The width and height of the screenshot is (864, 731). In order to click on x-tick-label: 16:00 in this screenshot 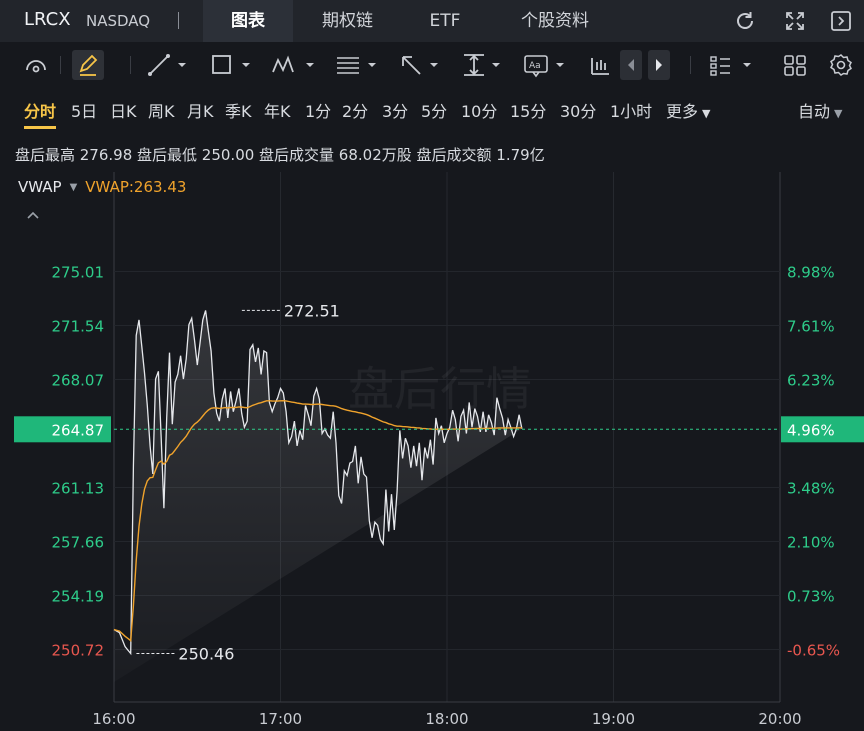, I will do `click(113, 719)`.